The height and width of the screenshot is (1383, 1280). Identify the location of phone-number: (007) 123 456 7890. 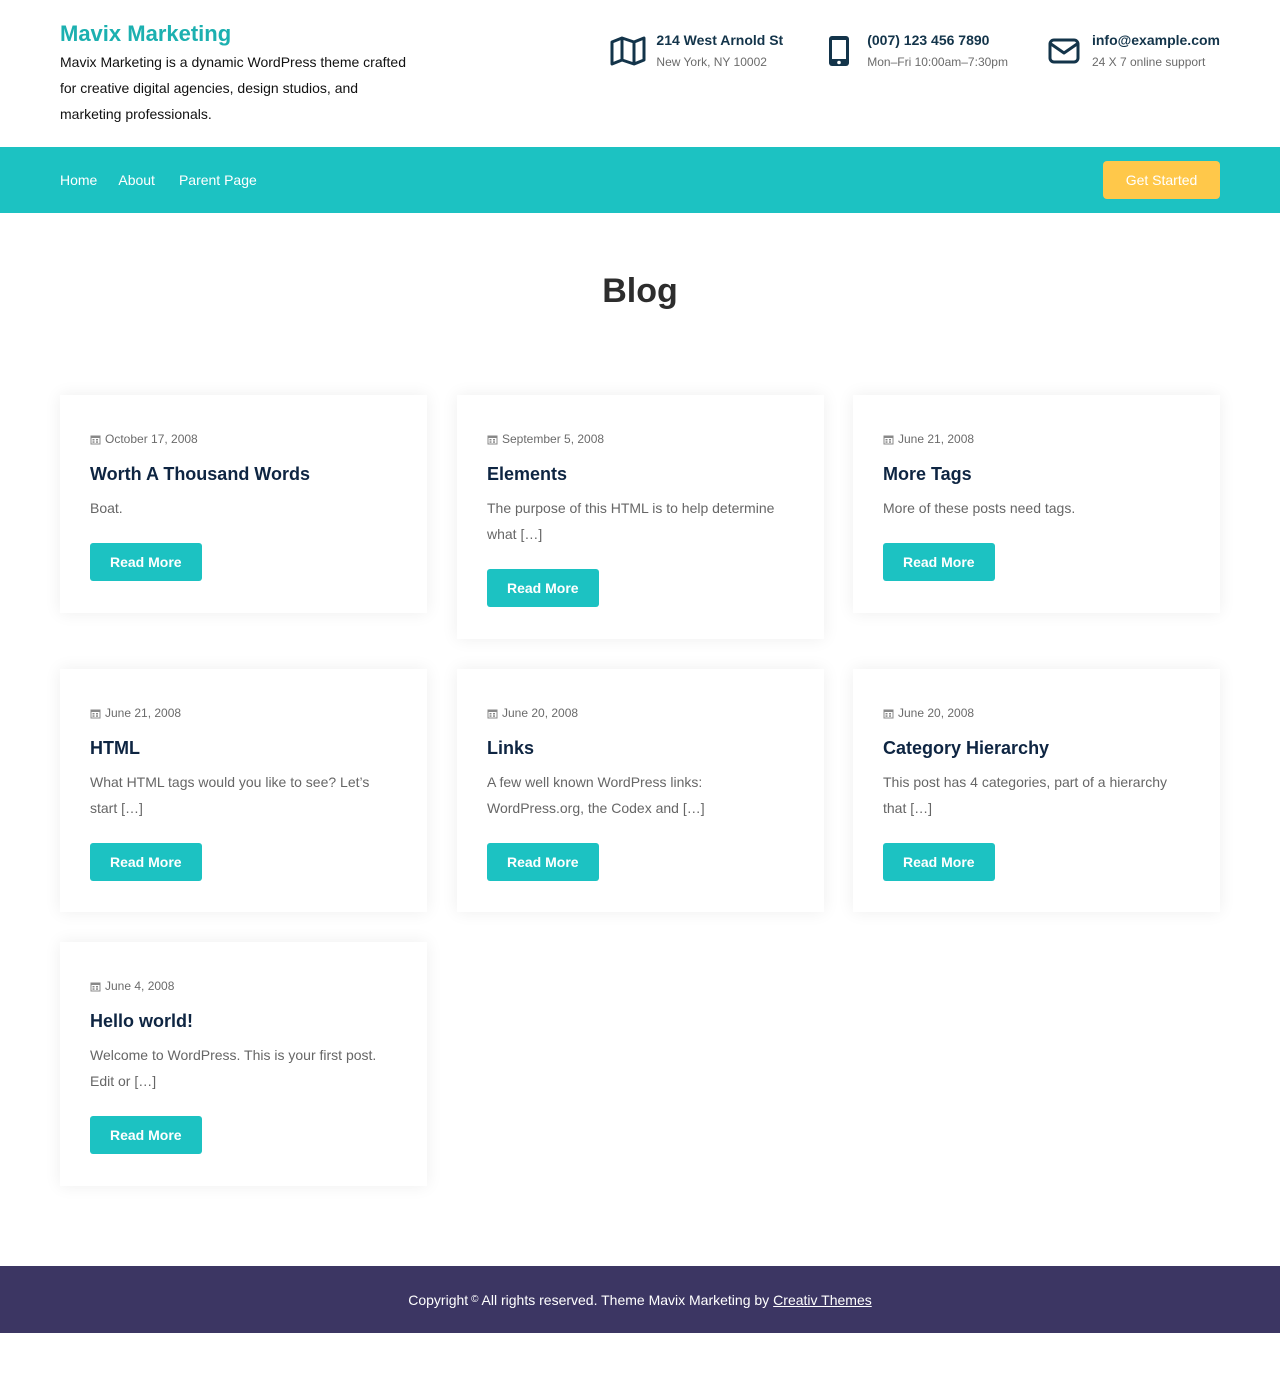
(928, 40).